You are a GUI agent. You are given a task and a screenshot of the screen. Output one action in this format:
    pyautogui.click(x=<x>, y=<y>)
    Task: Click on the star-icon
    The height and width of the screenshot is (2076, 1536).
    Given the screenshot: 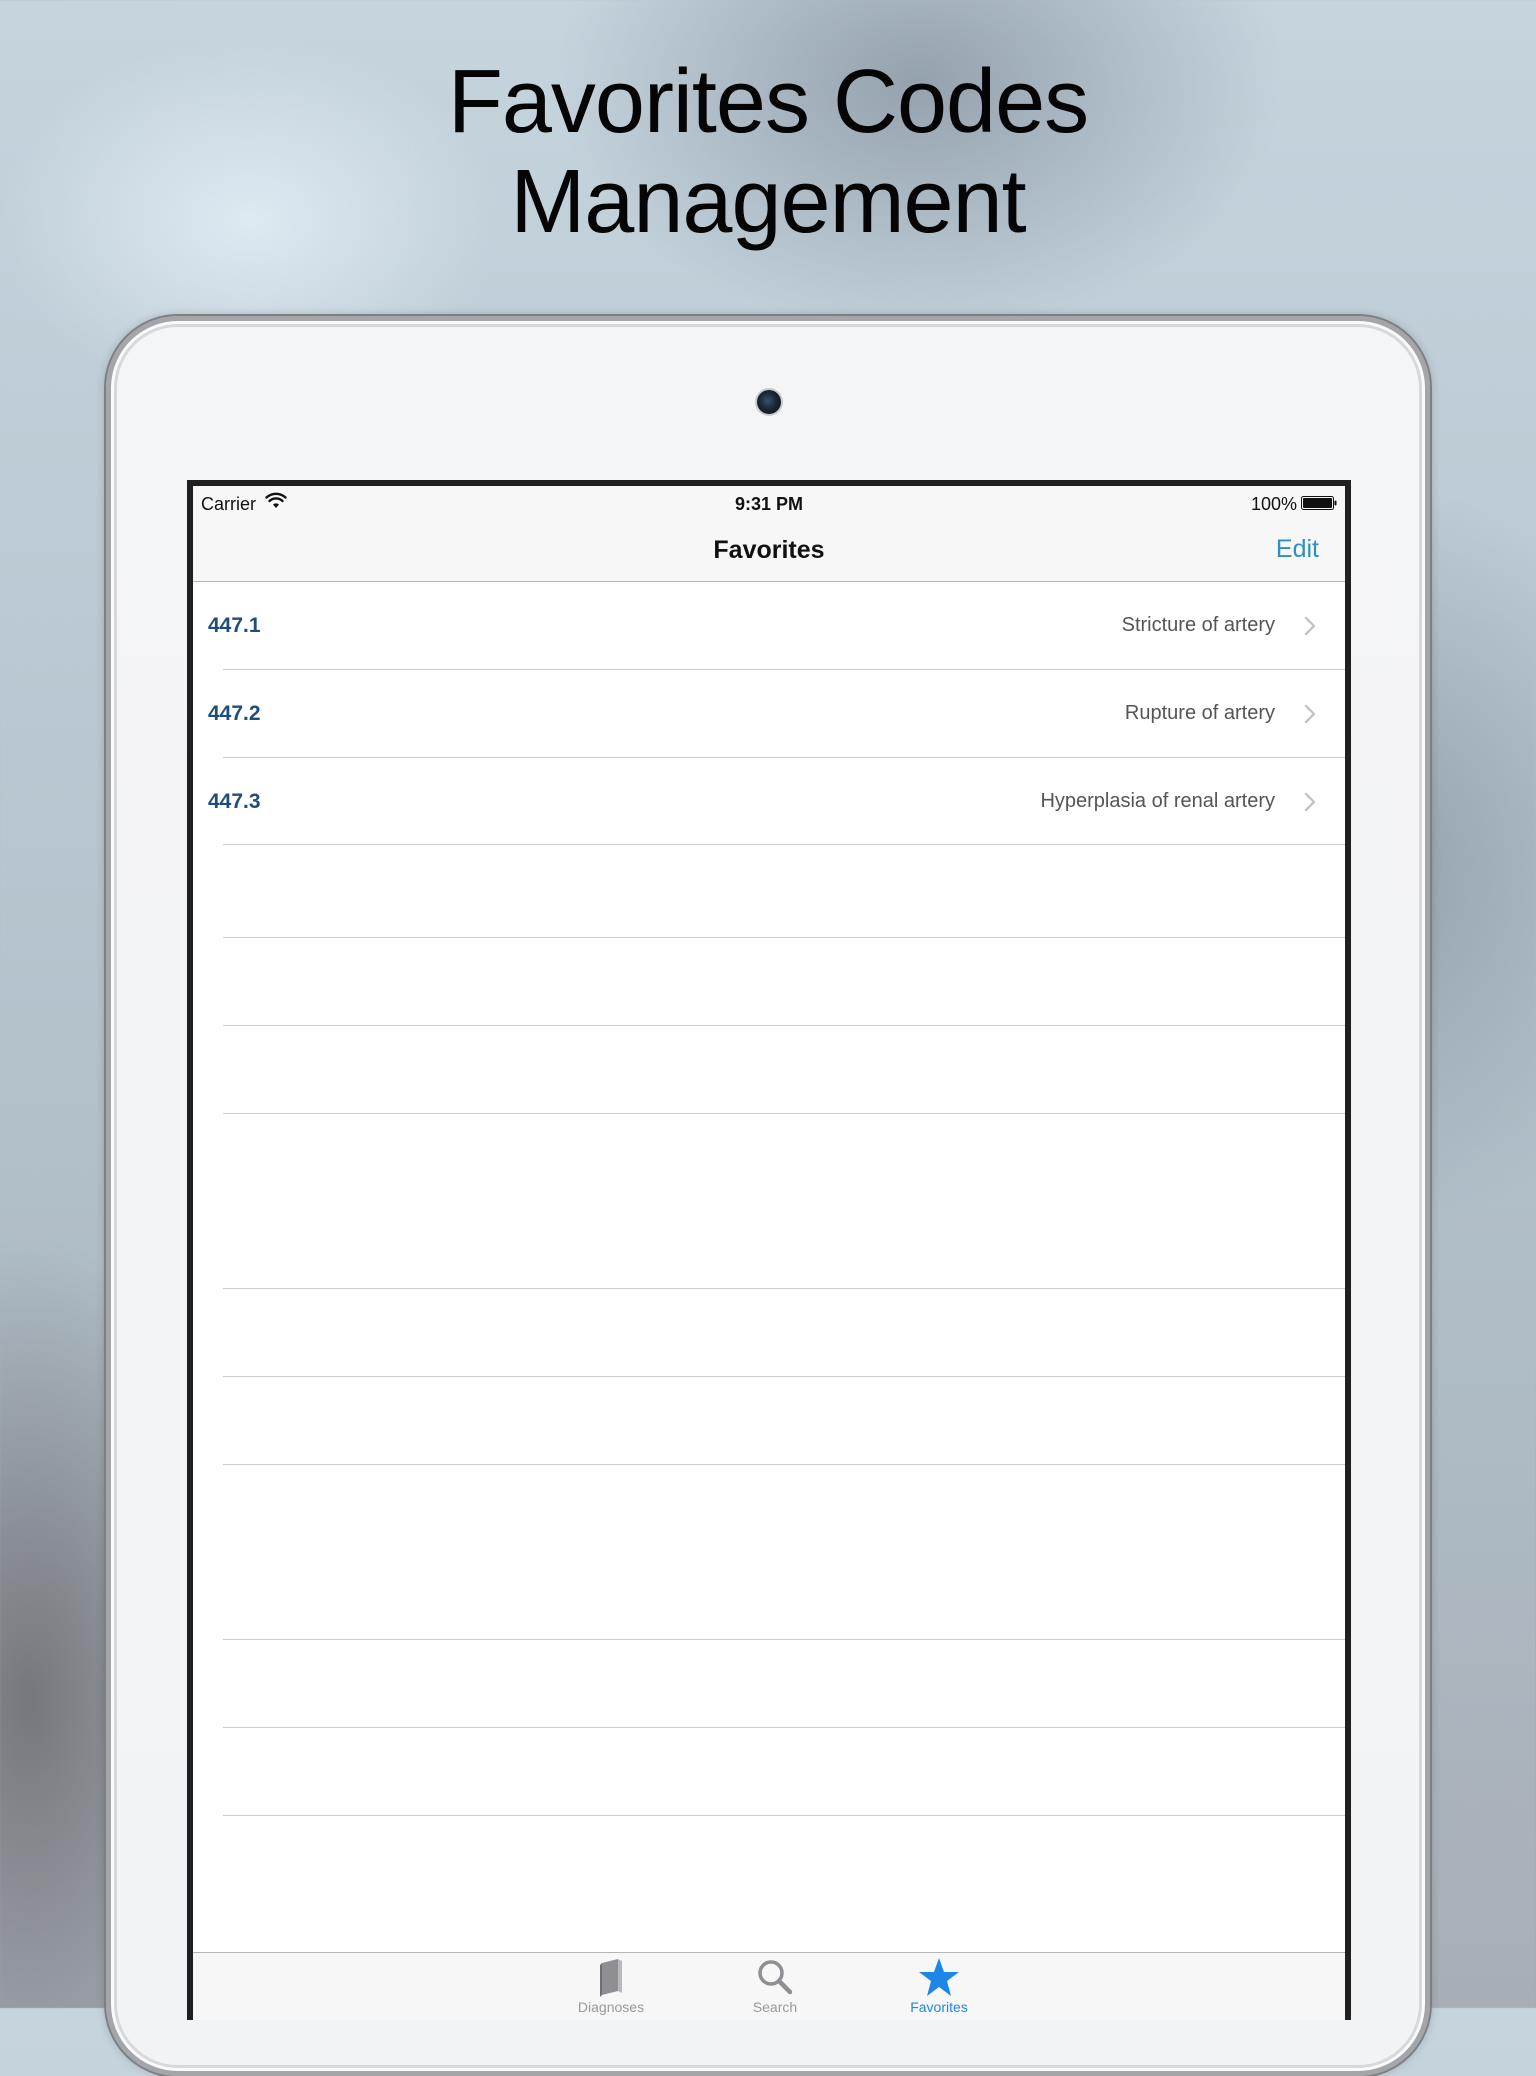 What is the action you would take?
    pyautogui.click(x=939, y=1977)
    